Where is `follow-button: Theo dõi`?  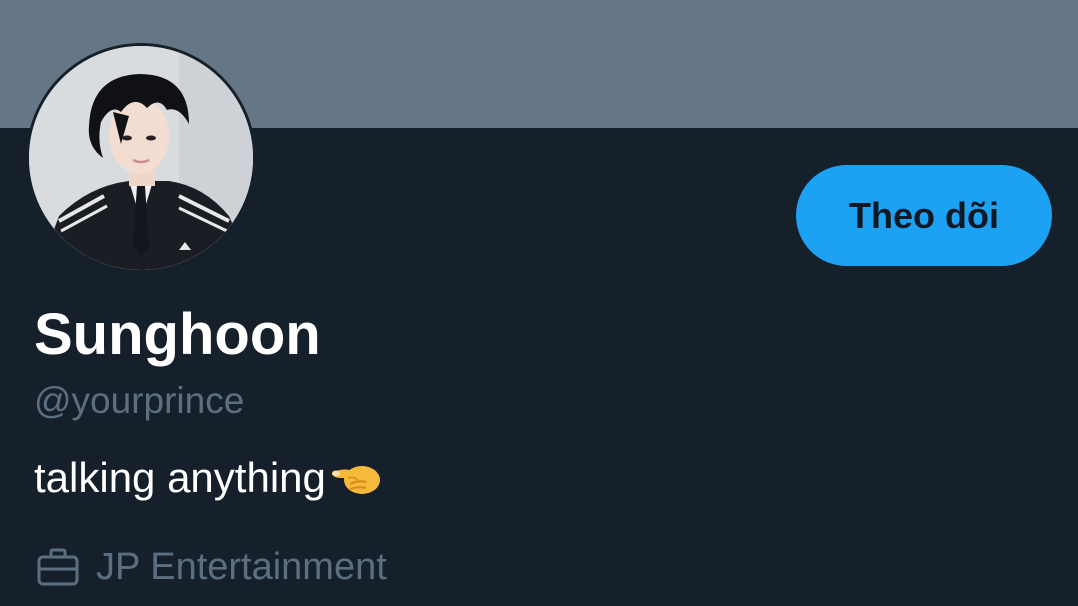
follow-button: Theo dõi is located at coordinates (924, 215).